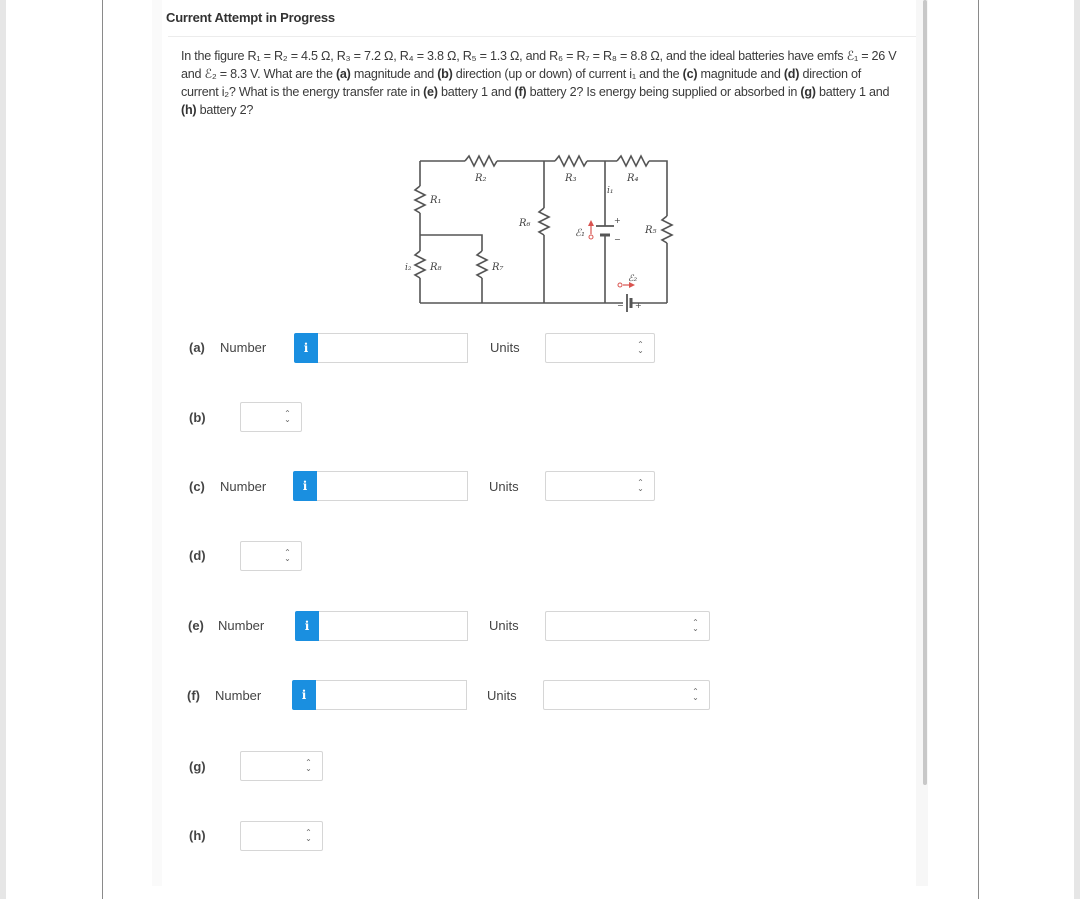  I want to click on battery-1-minus: −, so click(617, 239).